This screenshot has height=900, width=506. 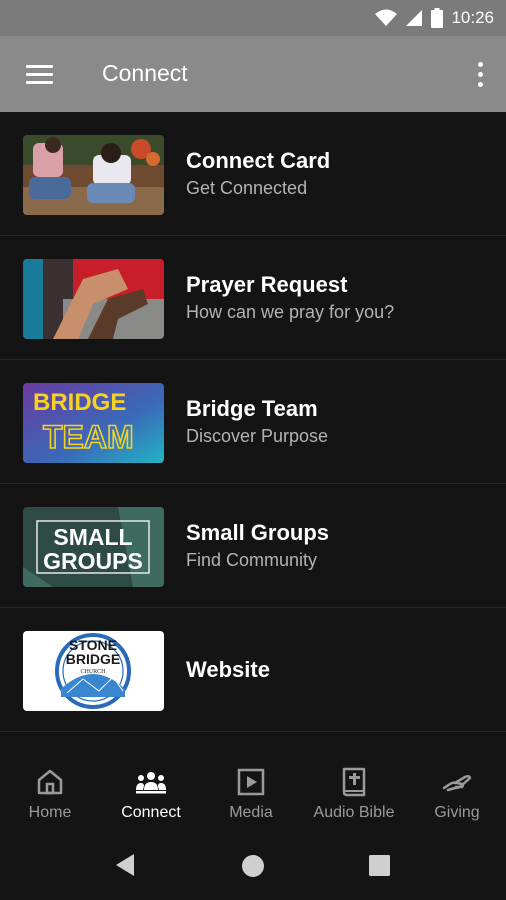 I want to click on menu-icon, so click(x=40, y=74).